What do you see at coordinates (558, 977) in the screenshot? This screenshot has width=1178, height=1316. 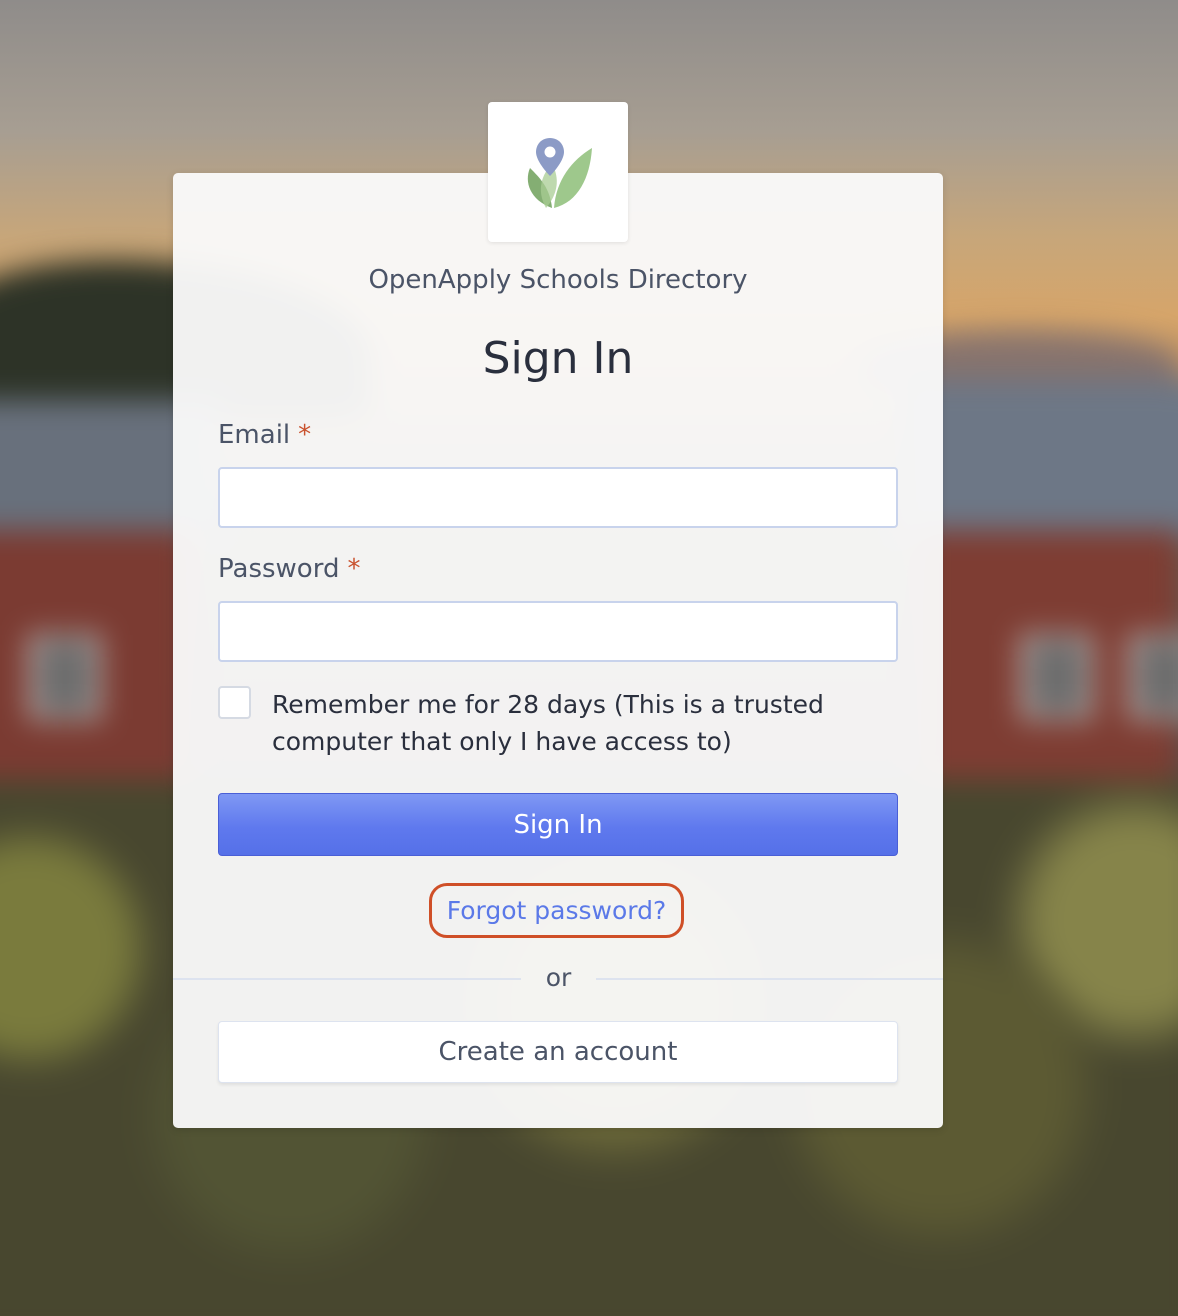 I see `divider-or-text: or` at bounding box center [558, 977].